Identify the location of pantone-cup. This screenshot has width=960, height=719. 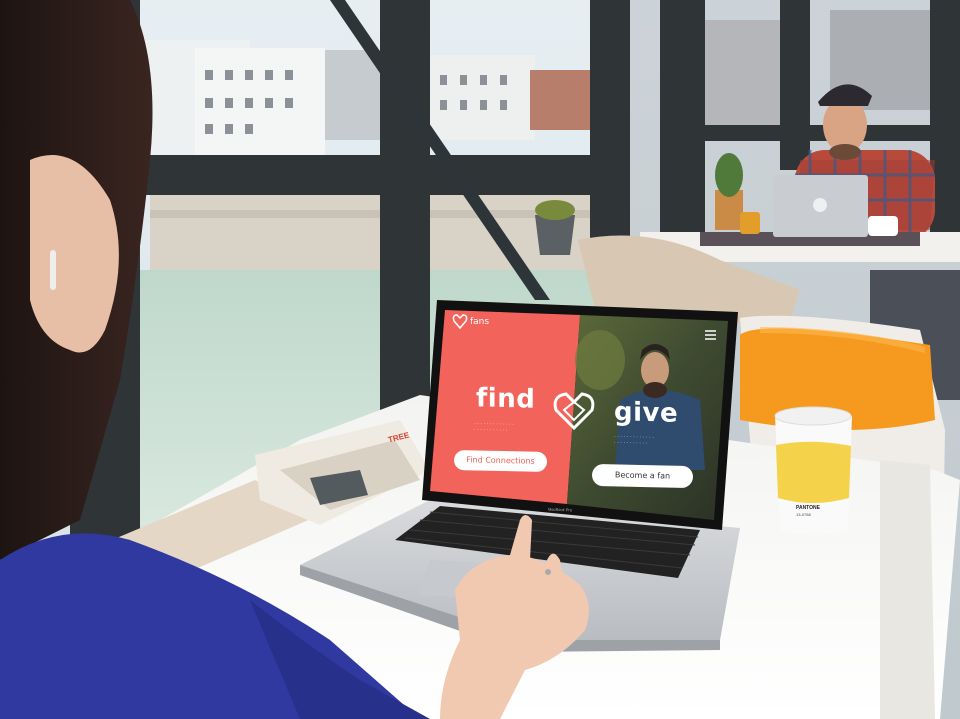
(813, 470).